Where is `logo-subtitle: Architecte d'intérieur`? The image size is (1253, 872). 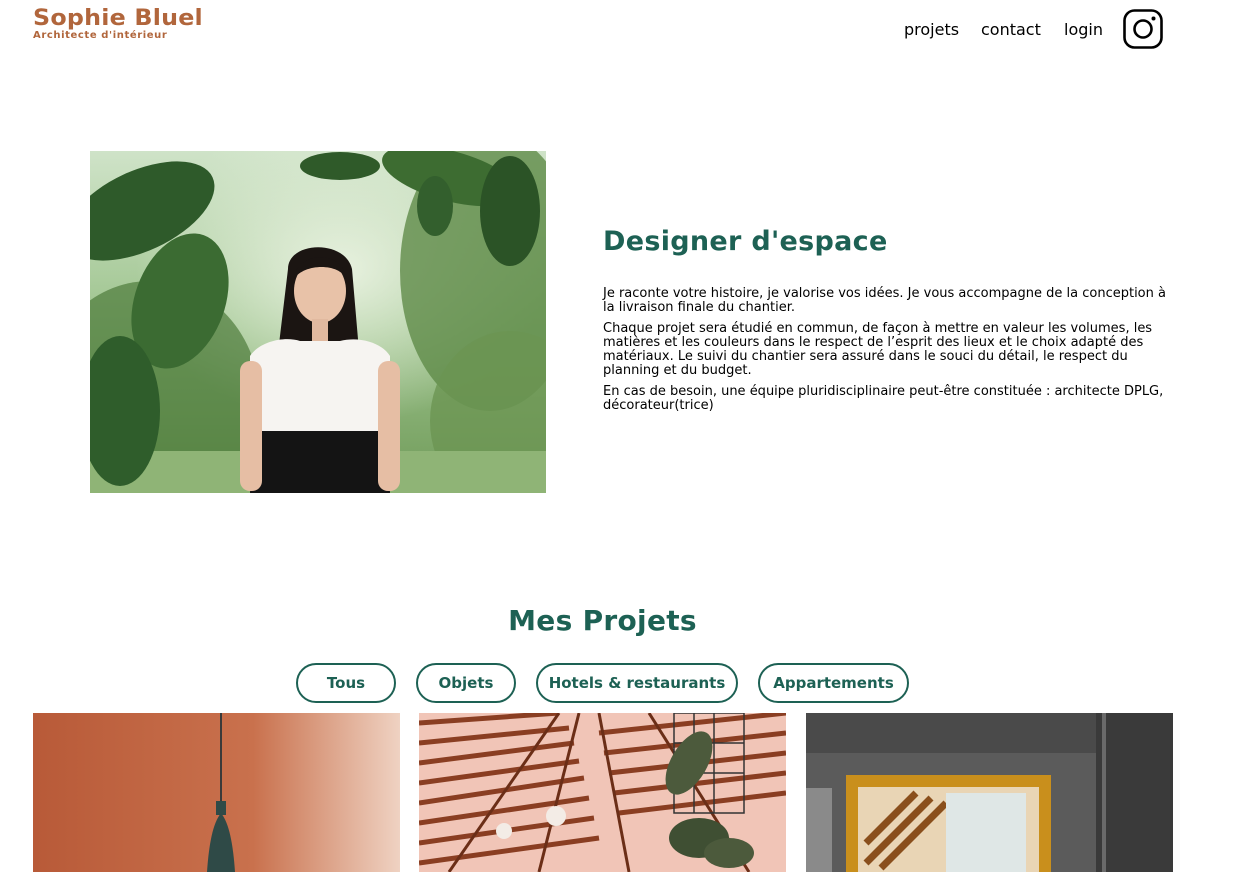 logo-subtitle: Architecte d'intérieur is located at coordinates (100, 35).